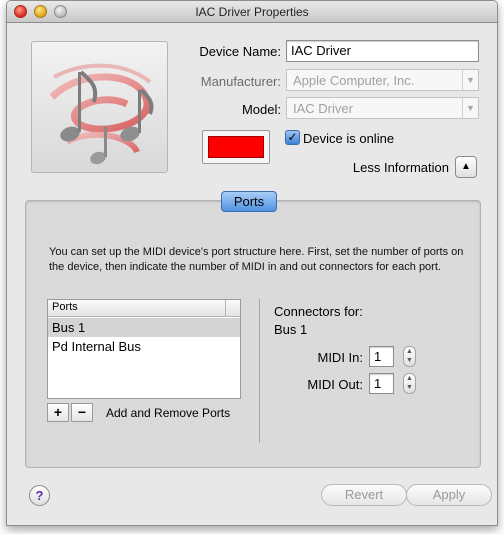  I want to click on midi-in-stepper: ▲ ▼, so click(409, 356).